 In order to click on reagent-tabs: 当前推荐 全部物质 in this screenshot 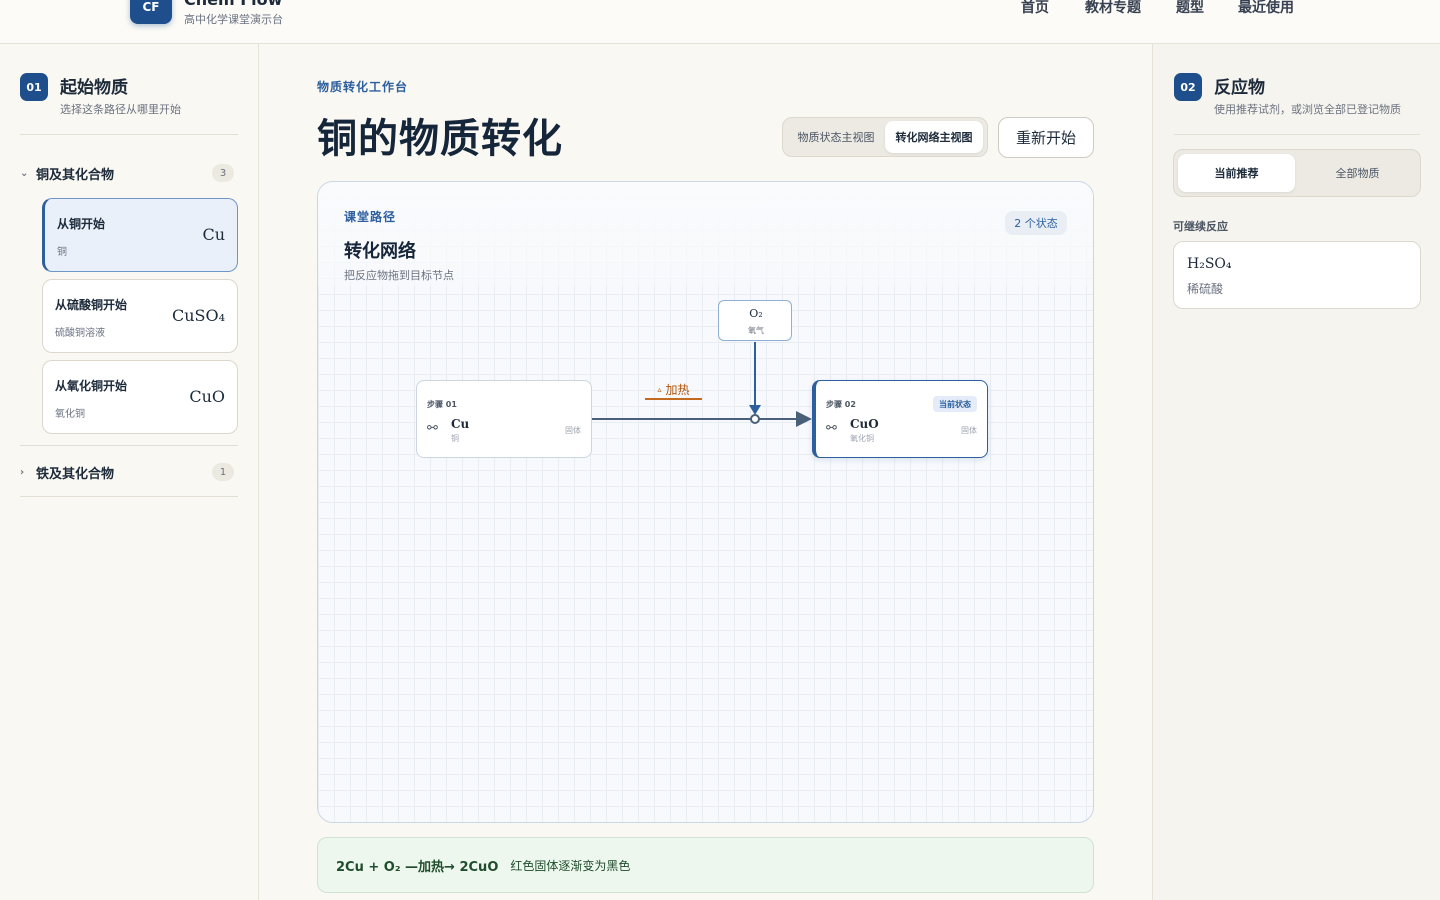, I will do `click(1297, 173)`.